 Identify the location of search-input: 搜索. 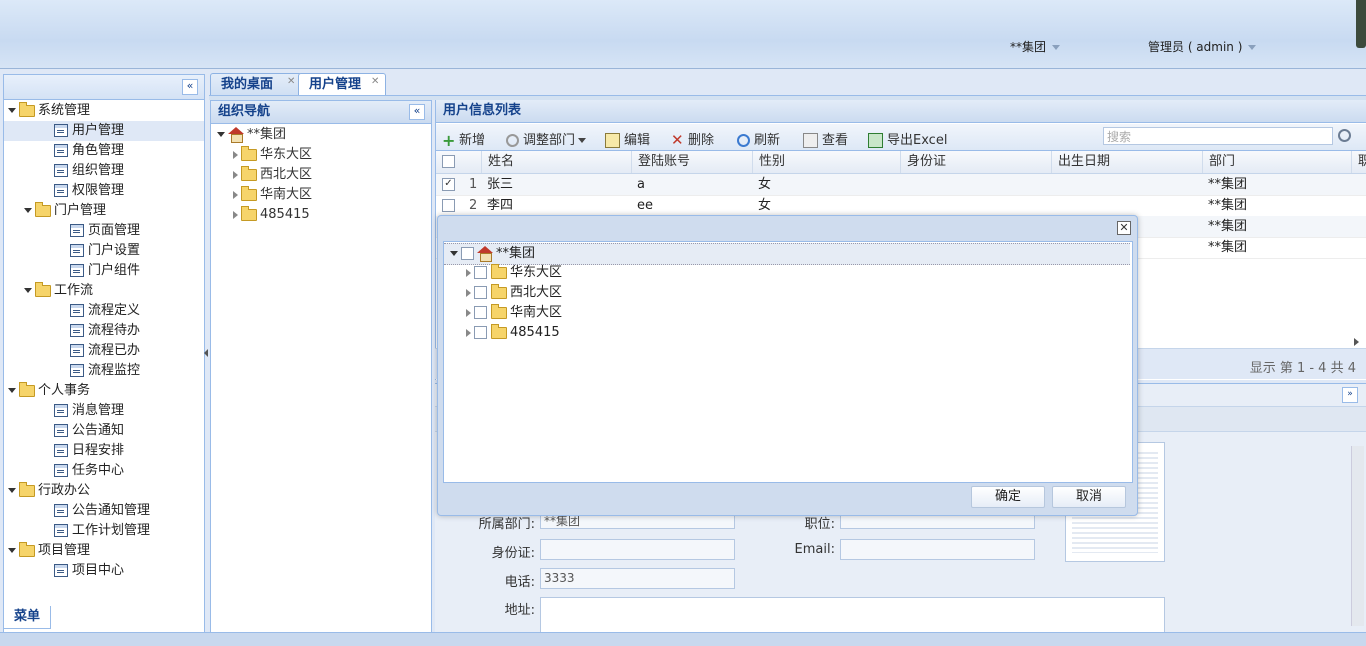
(1218, 136).